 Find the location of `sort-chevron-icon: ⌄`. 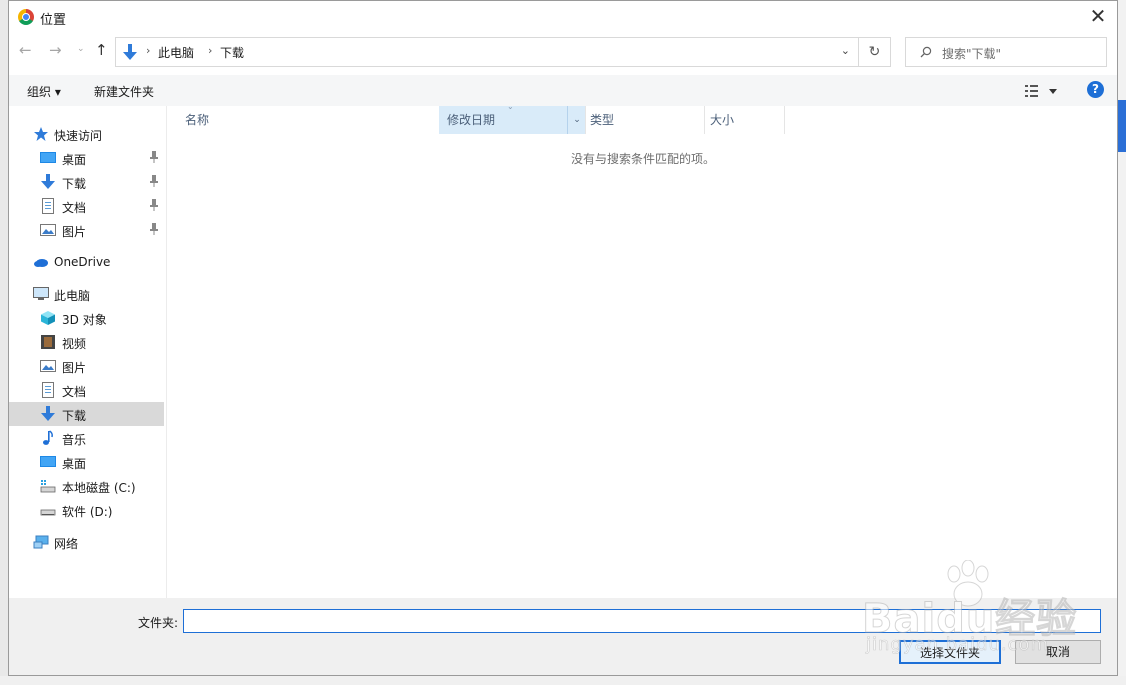

sort-chevron-icon: ⌄ is located at coordinates (510, 106).